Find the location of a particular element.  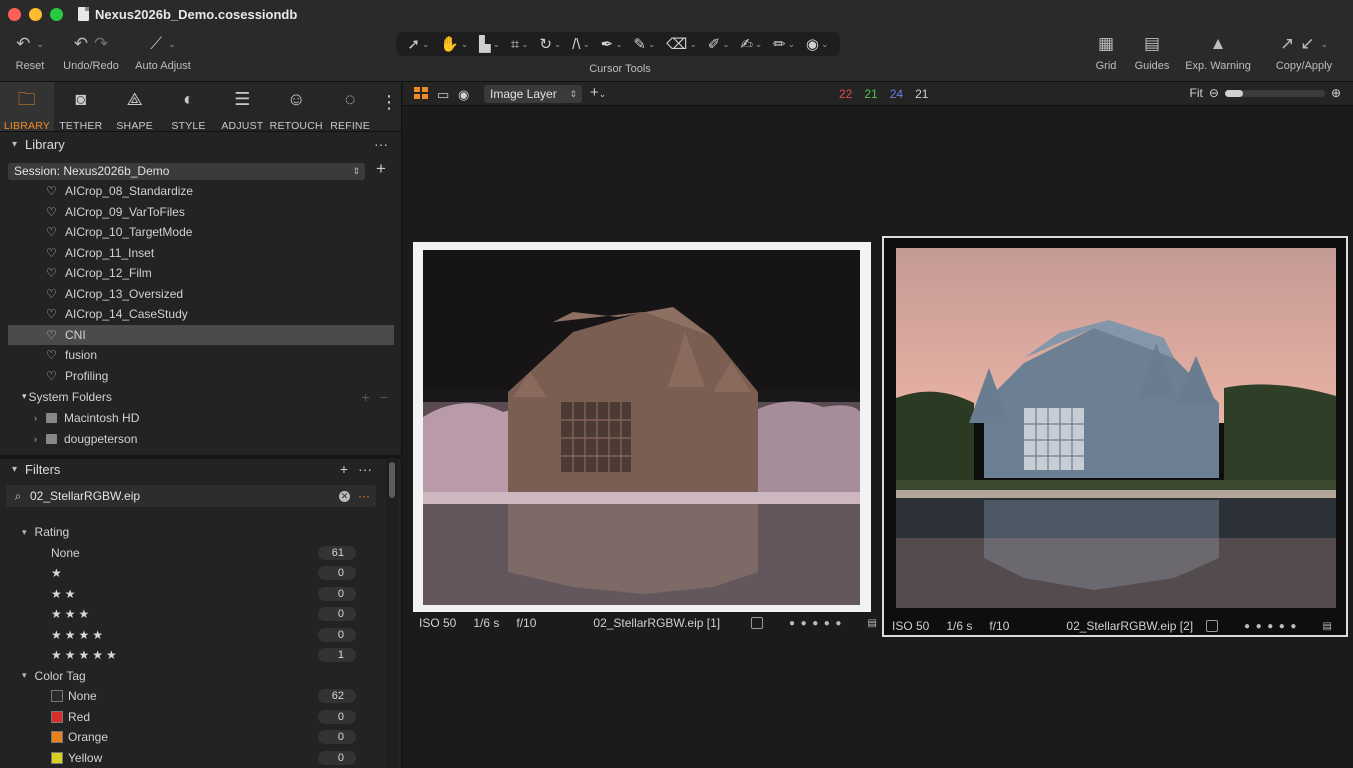

folder-item: › Macintosh HD is located at coordinates (201, 417).